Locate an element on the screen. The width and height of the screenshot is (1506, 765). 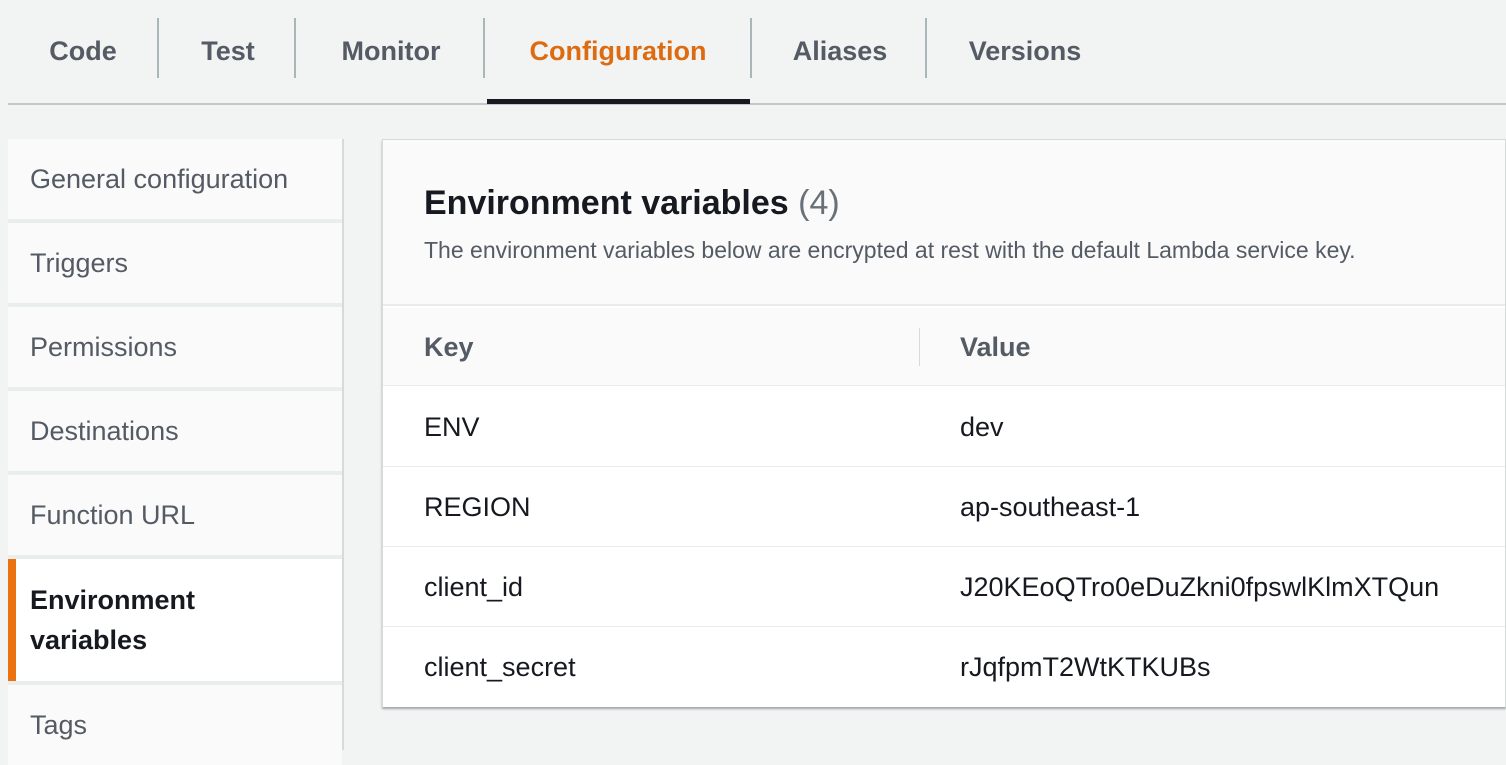
table-row: ENV dev is located at coordinates (944, 427).